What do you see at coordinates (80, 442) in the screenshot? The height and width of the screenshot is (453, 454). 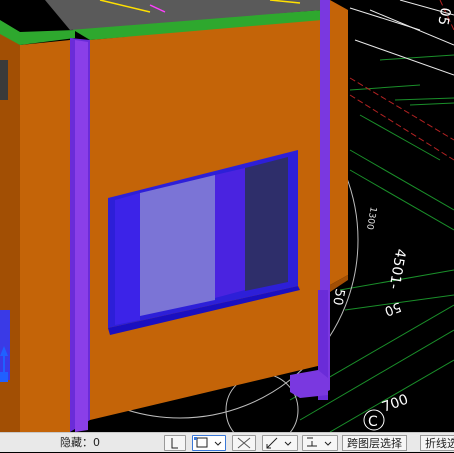 I see `hidden-count-label: 隐藏：0` at bounding box center [80, 442].